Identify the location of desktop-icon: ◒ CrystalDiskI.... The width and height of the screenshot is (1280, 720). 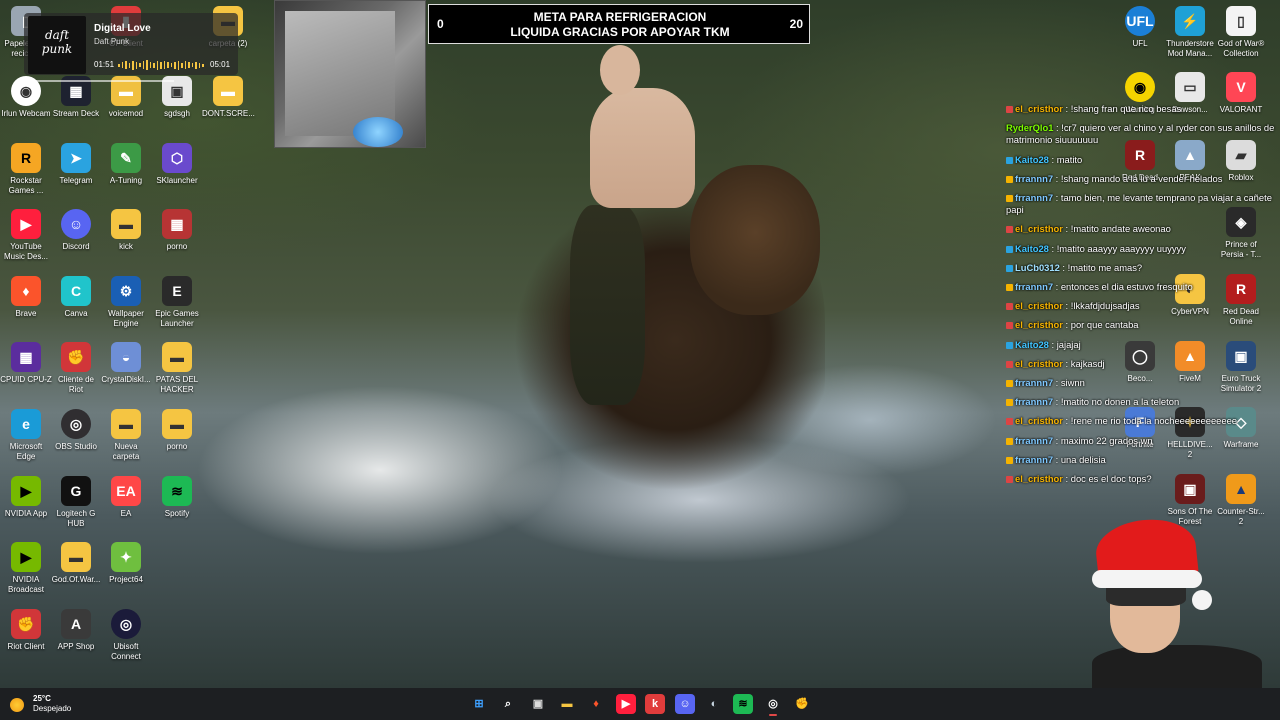
(126, 363).